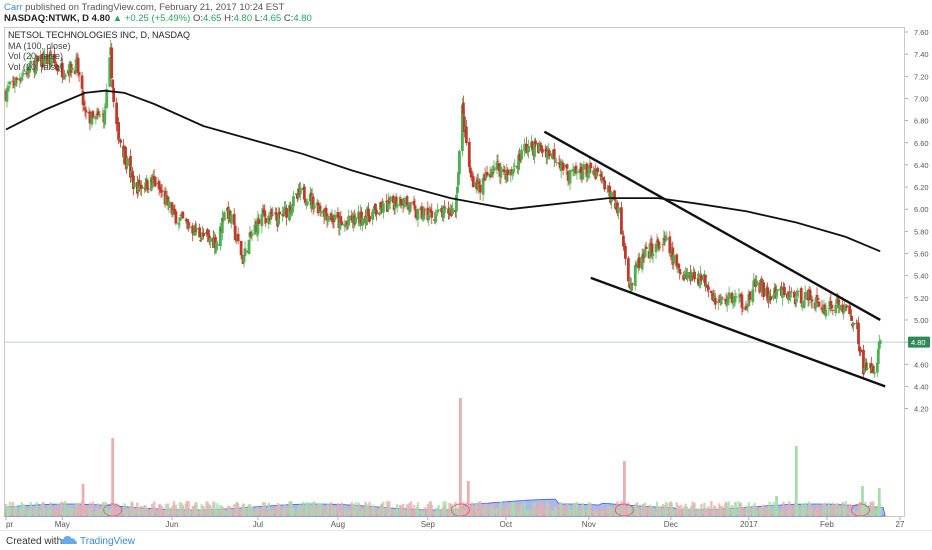 The image size is (932, 550). I want to click on y-tick-label: 6.60, so click(921, 143).